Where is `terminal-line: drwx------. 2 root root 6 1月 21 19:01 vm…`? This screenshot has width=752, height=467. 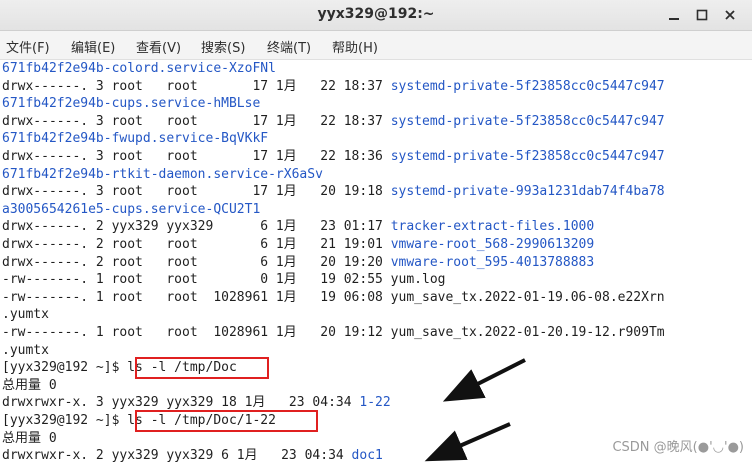 terminal-line: drwx------. 2 root root 6 1月 21 19:01 vm… is located at coordinates (298, 244).